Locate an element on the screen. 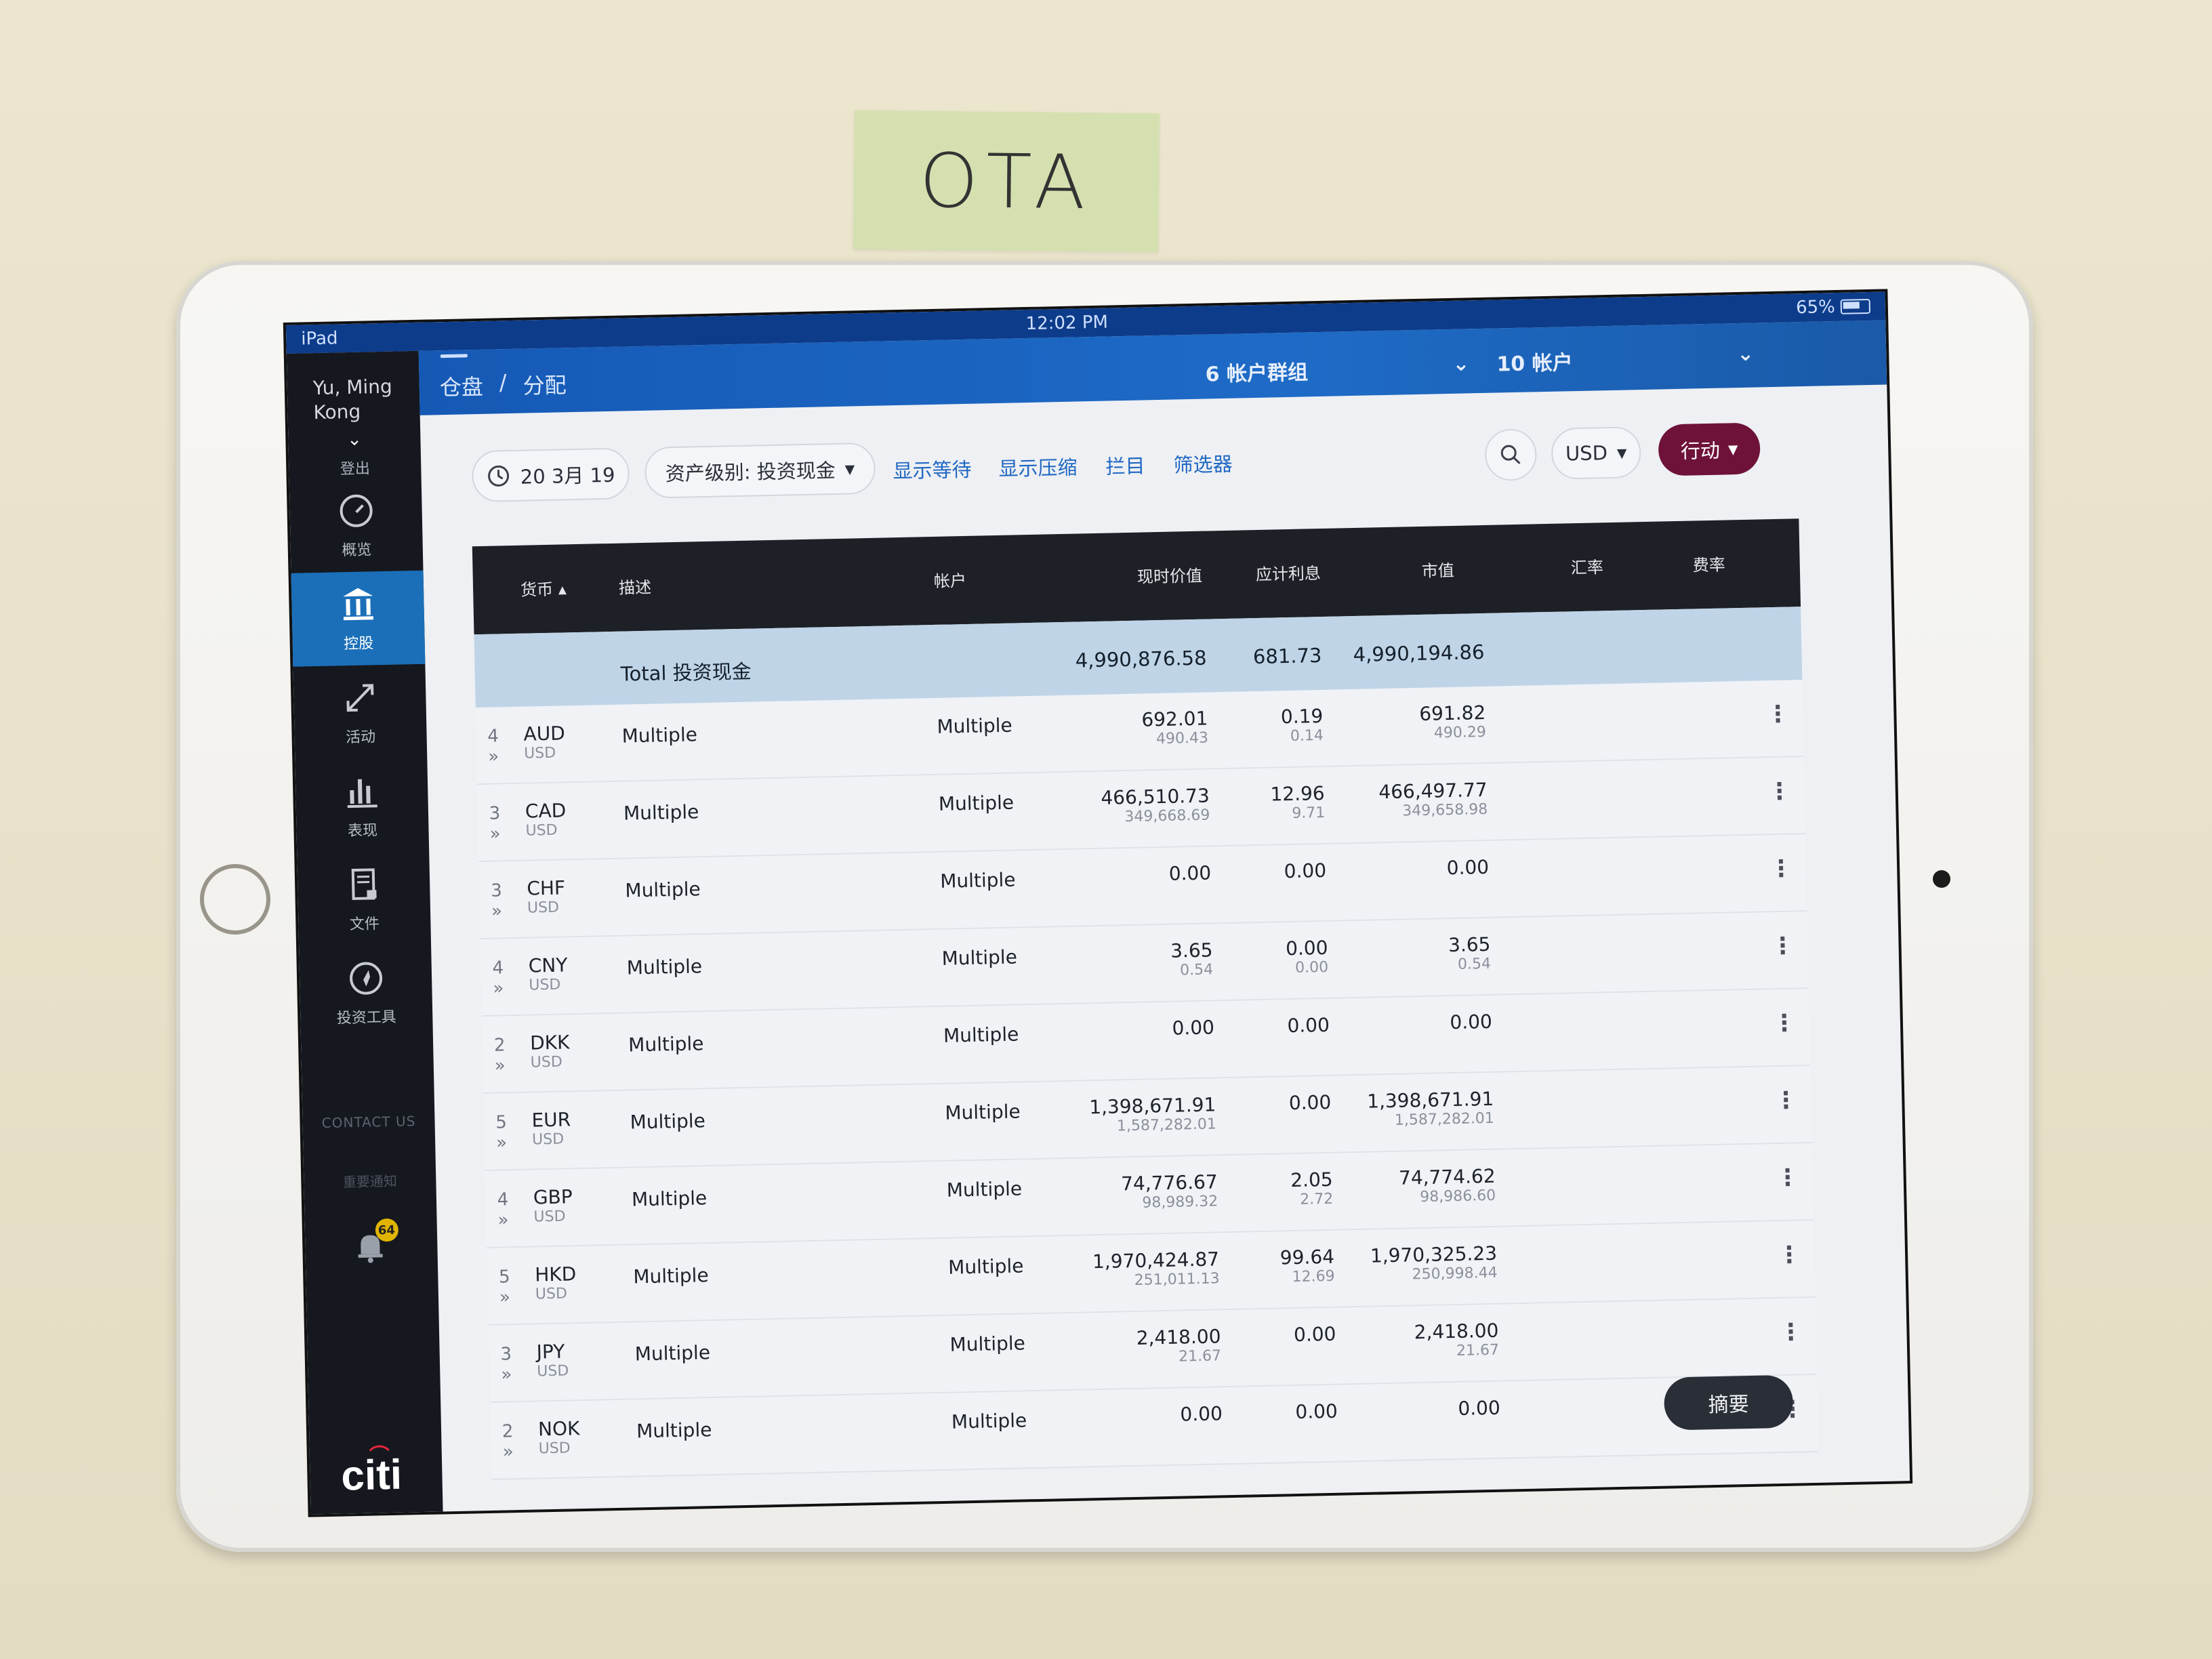 This screenshot has height=1659, width=2212. document-lock-icon is located at coordinates (363, 884).